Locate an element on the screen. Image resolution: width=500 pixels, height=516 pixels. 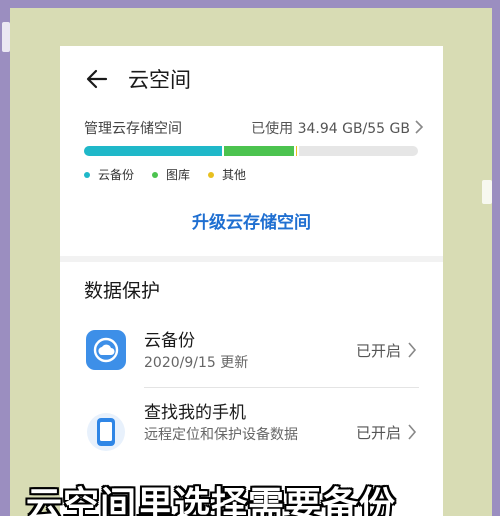
storage-label: 管理云存储空间 is located at coordinates (133, 129).